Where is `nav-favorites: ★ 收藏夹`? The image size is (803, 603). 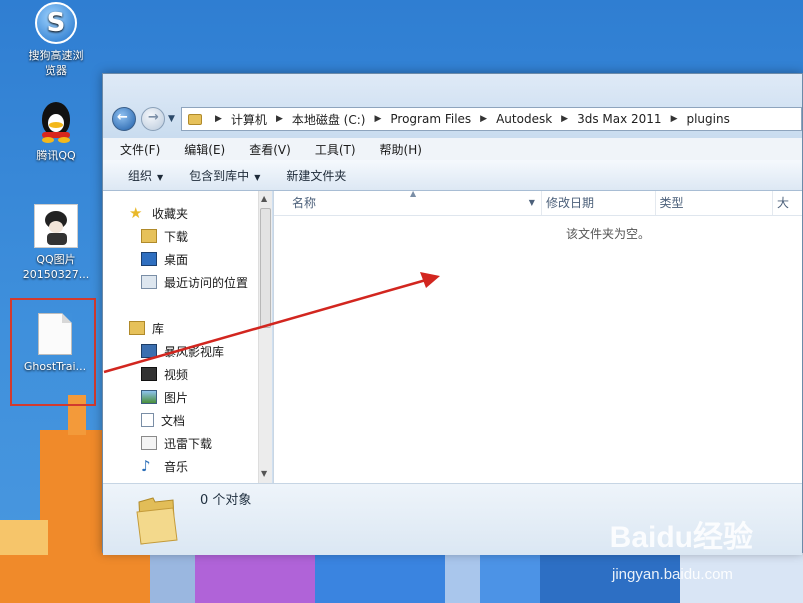 nav-favorites: ★ 收藏夹 is located at coordinates (158, 213).